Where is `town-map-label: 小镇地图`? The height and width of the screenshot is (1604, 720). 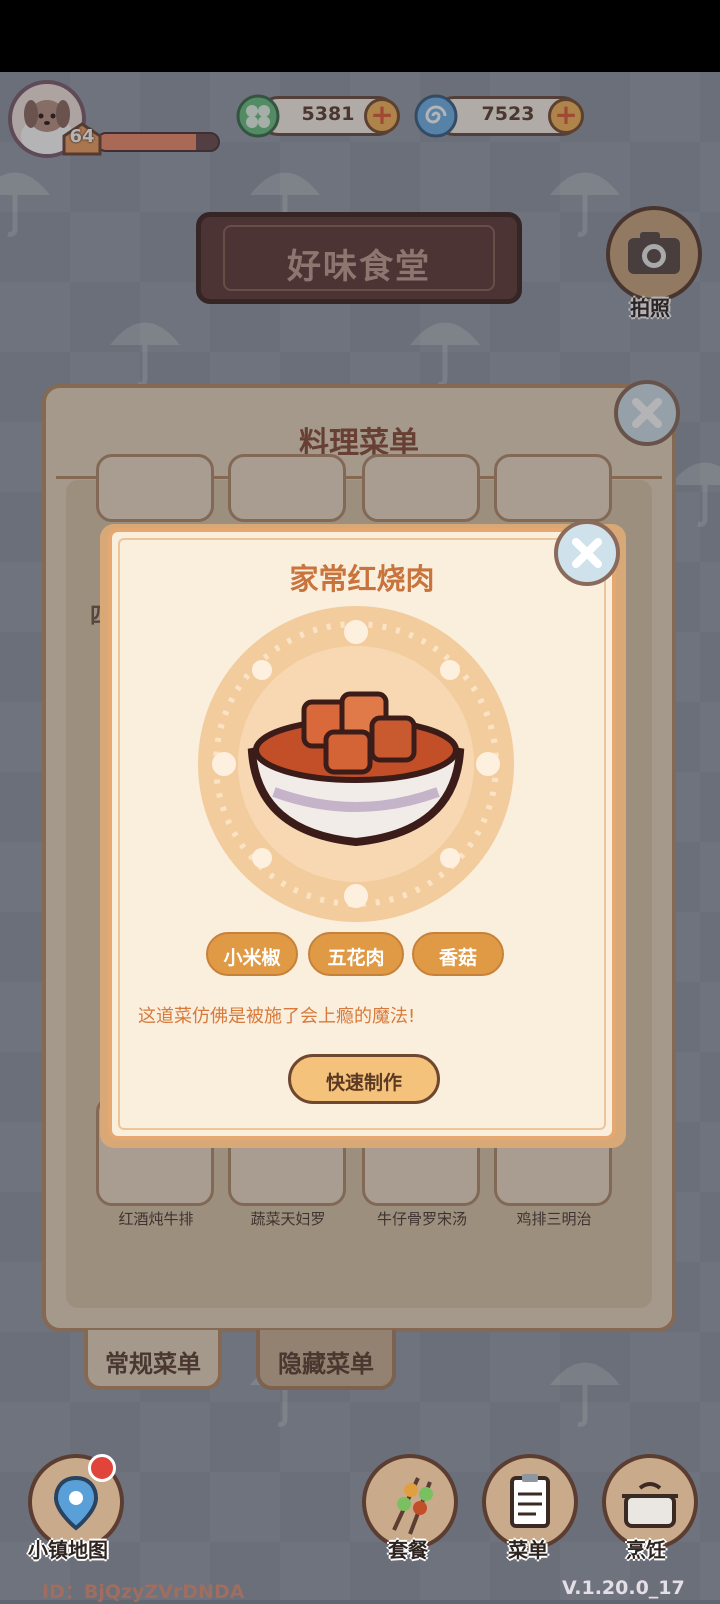
town-map-label: 小镇地图 is located at coordinates (68, 1550).